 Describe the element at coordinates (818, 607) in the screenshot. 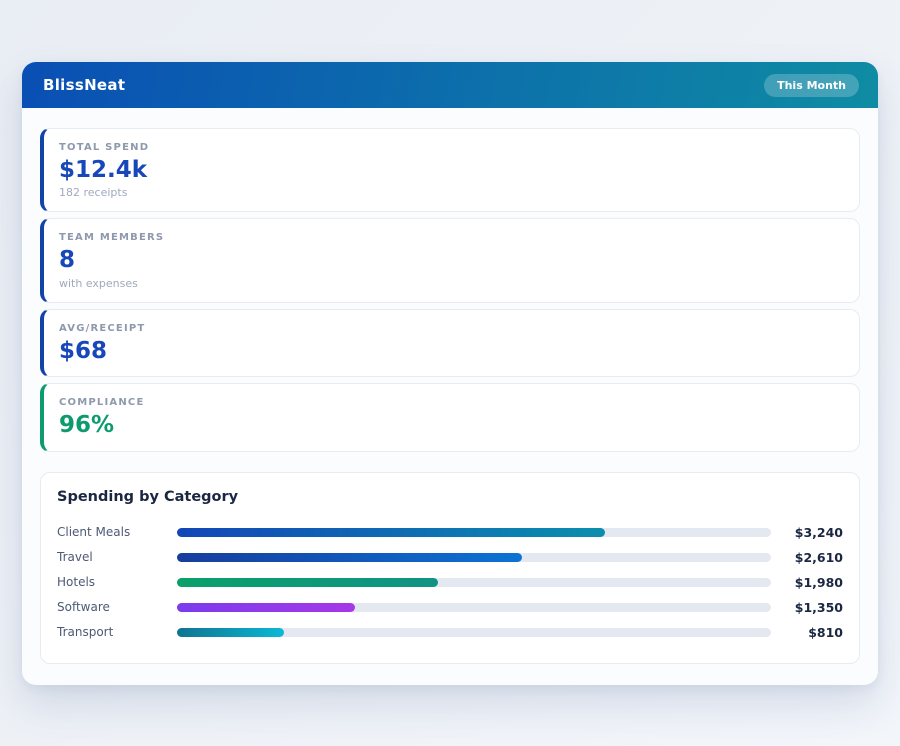

I see `category-value: $1,350` at that location.